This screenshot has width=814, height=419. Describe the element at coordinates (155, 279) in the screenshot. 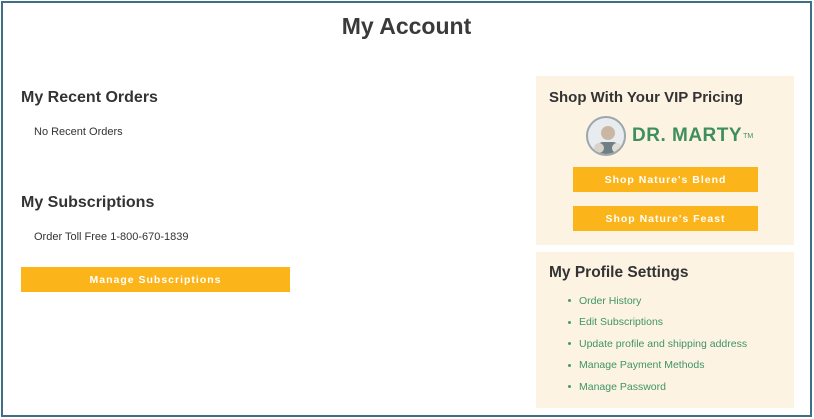

I see `manage-subscriptions-button: Manage Subscriptions` at that location.